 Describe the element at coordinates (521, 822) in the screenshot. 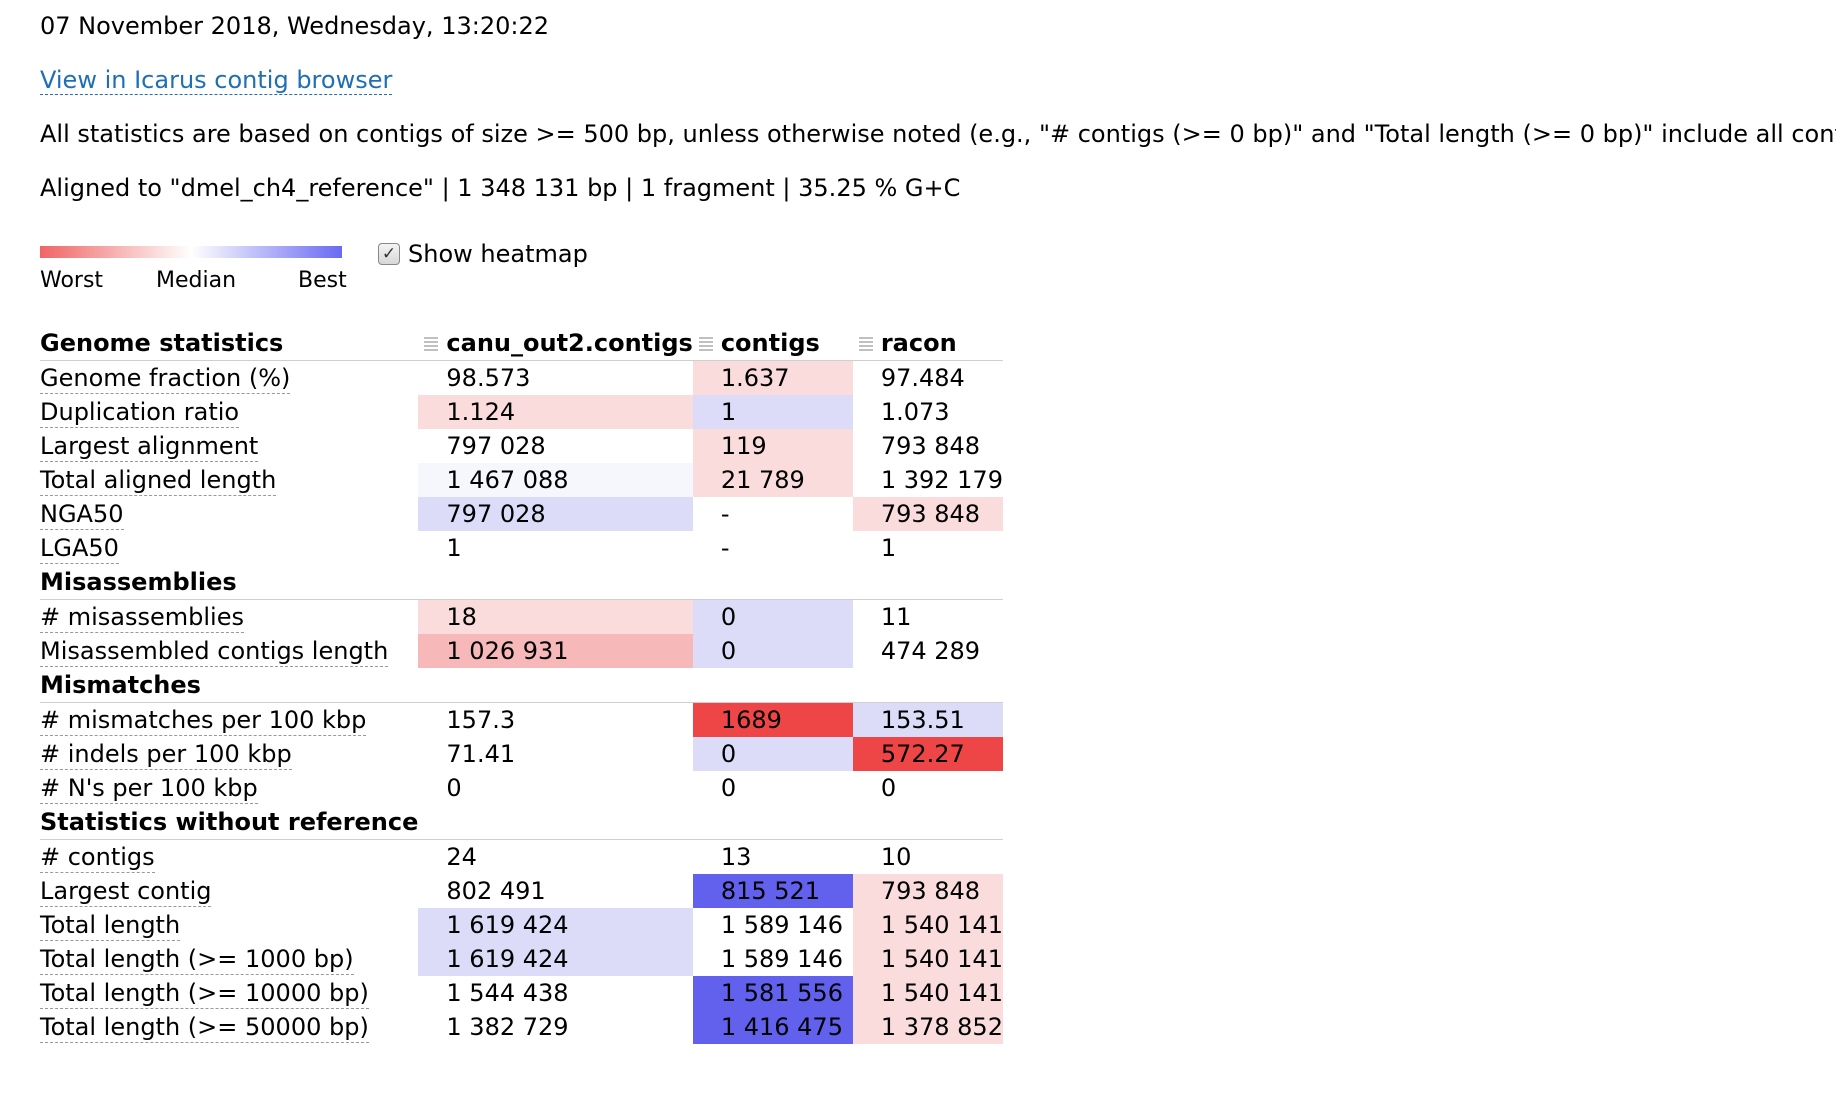

I see `section-header-row: Statistics without reference` at that location.